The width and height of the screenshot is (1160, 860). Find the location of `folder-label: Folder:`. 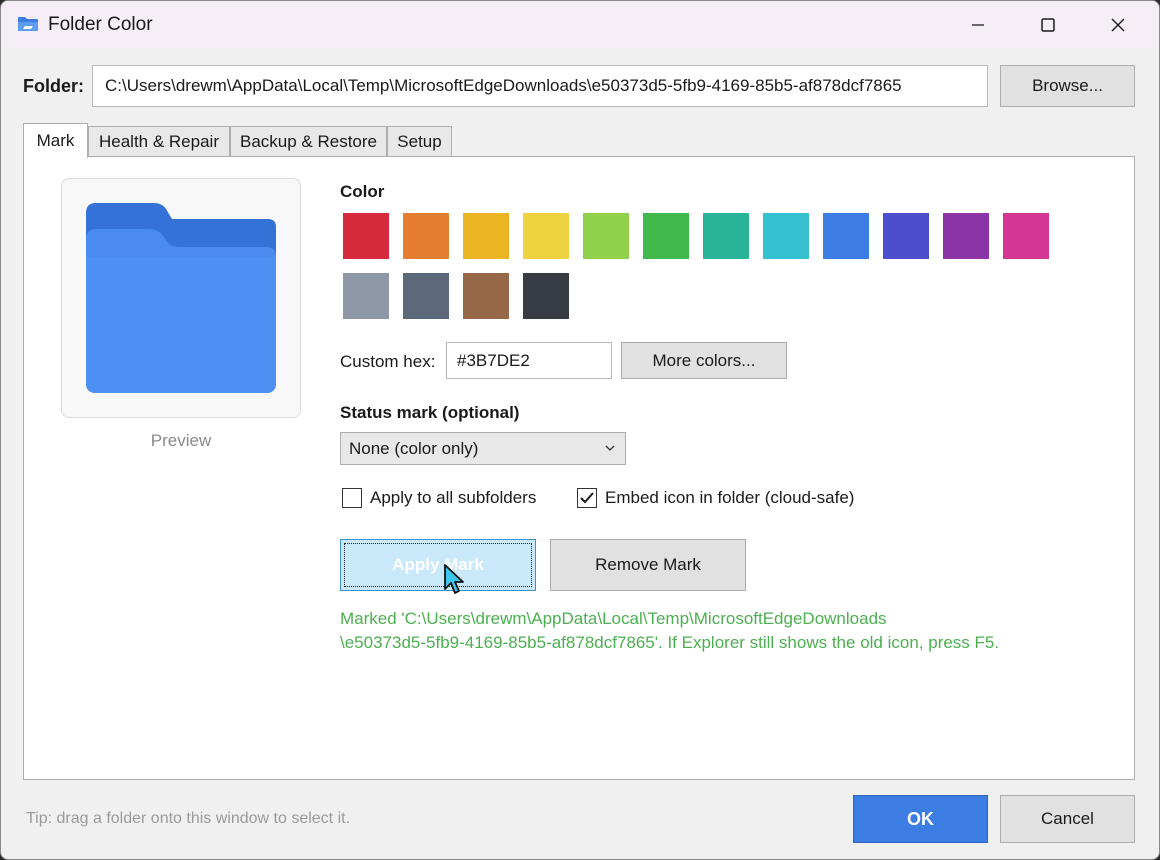

folder-label: Folder: is located at coordinates (53, 86).